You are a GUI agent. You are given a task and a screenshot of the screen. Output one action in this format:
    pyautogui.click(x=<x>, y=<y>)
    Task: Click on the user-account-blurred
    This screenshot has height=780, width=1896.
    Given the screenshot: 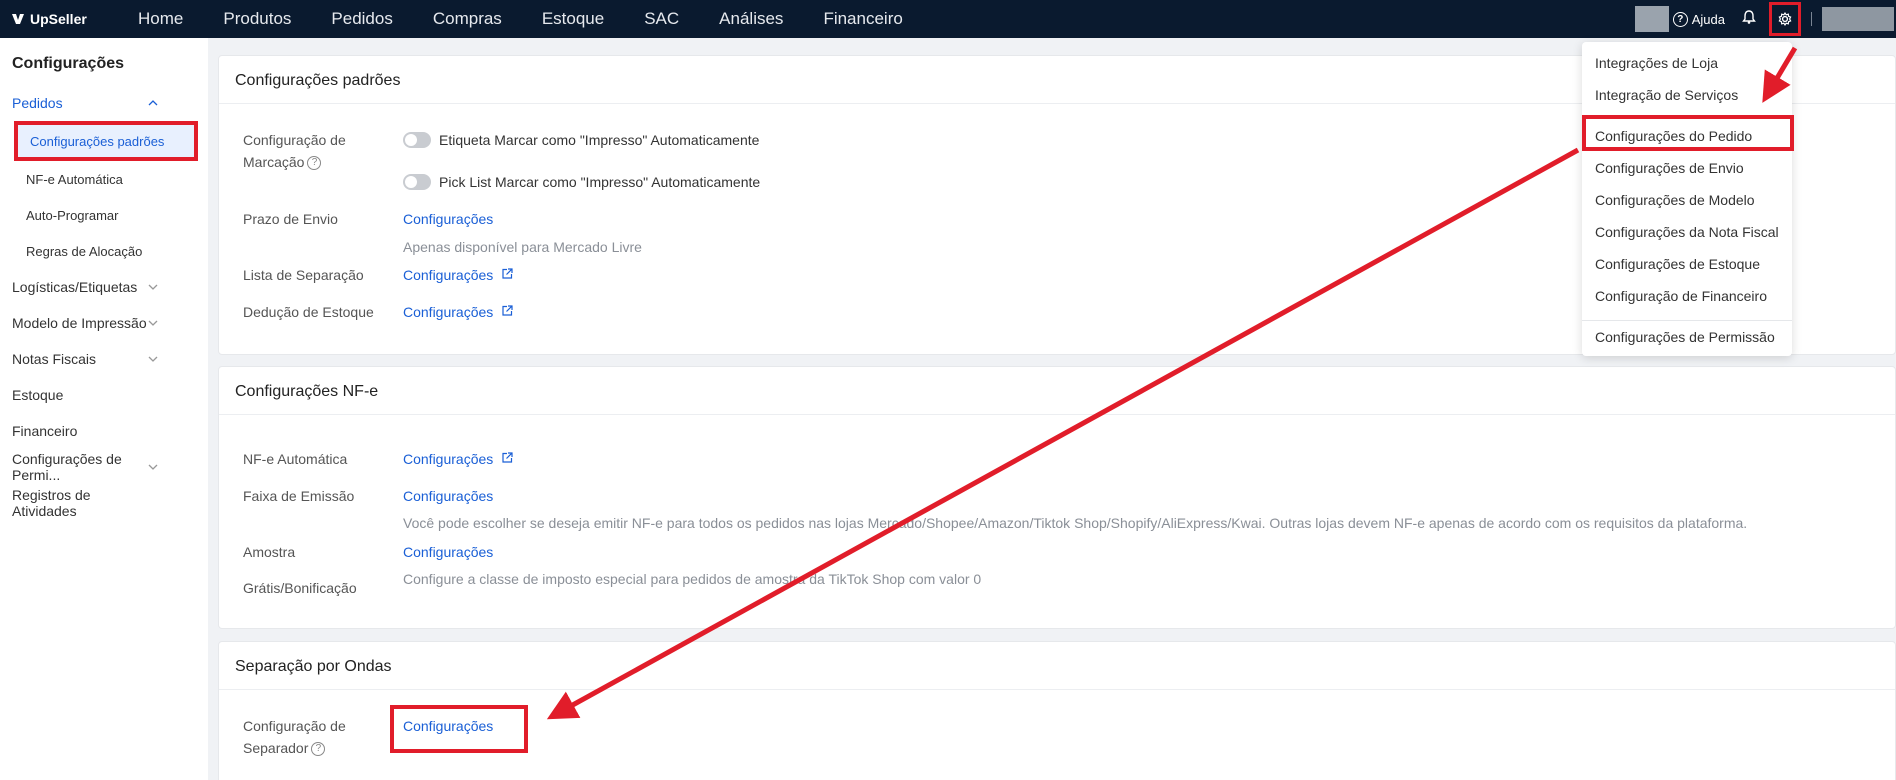 What is the action you would take?
    pyautogui.click(x=1858, y=19)
    